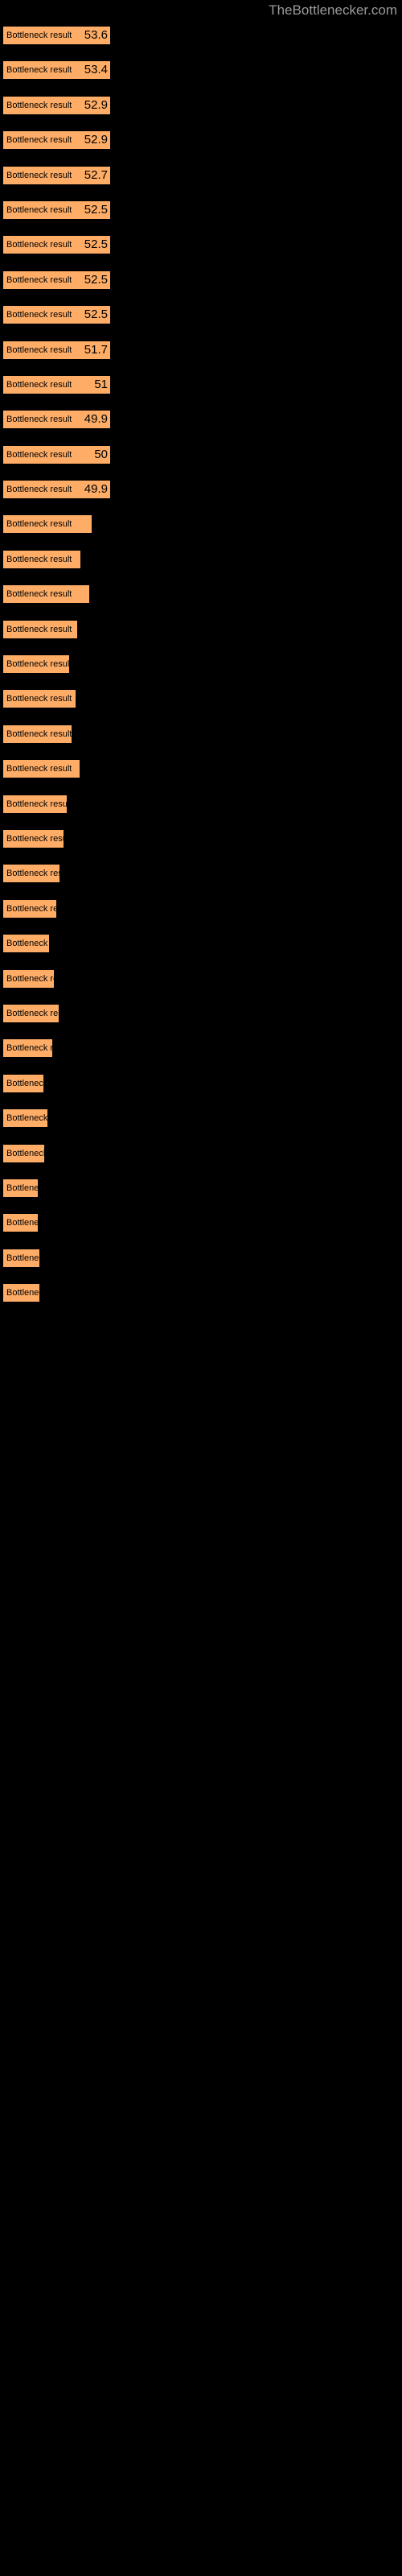 This screenshot has height=2576, width=402. Describe the element at coordinates (201, 73) in the screenshot. I see `chart-row: Bottleneck result 53.4` at that location.